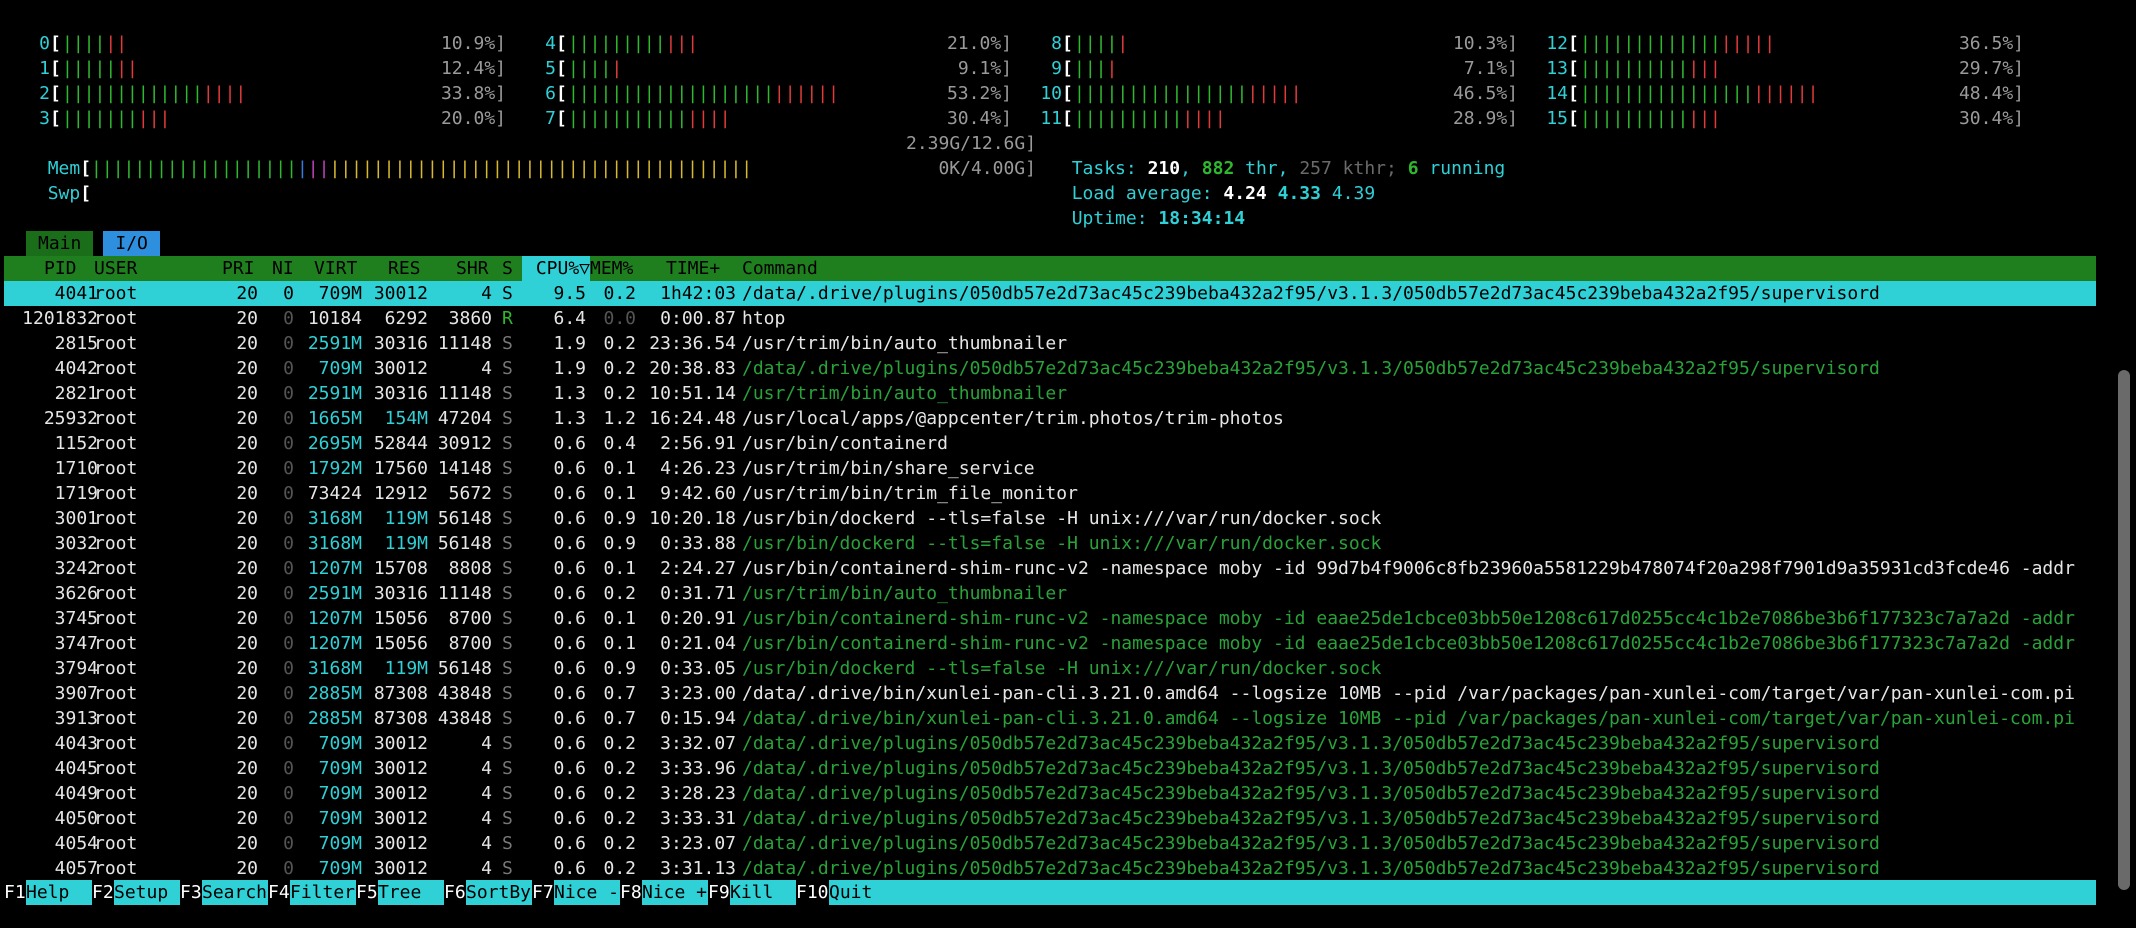 The height and width of the screenshot is (928, 2136). I want to click on fkey-f9: F9, so click(719, 892).